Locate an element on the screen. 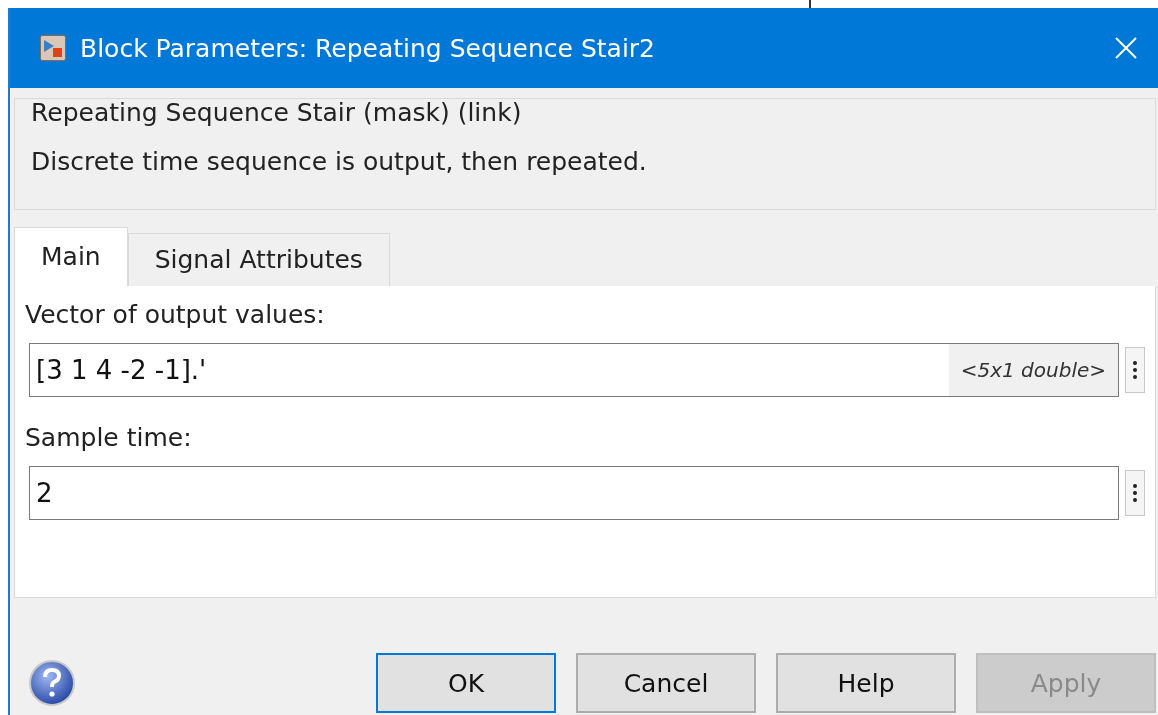 The width and height of the screenshot is (1158, 715). group-title: Repeating Sequence Stair (mask) (link) is located at coordinates (276, 113).